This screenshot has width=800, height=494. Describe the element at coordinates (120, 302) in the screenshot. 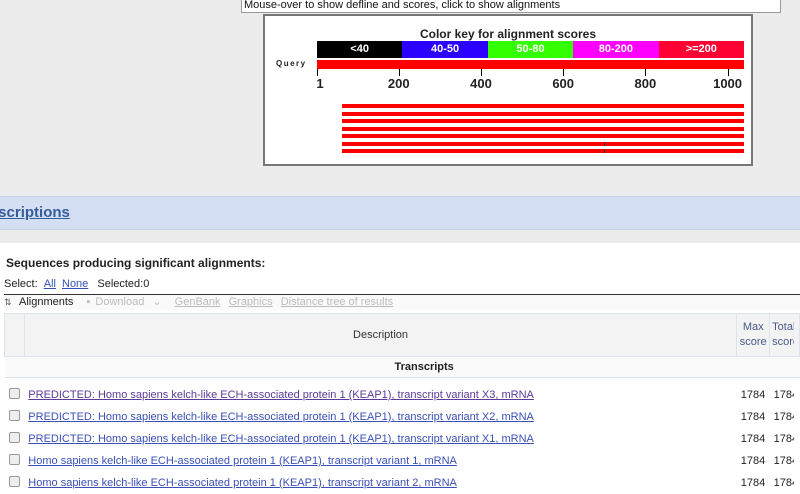

I see `download-label: Download` at that location.